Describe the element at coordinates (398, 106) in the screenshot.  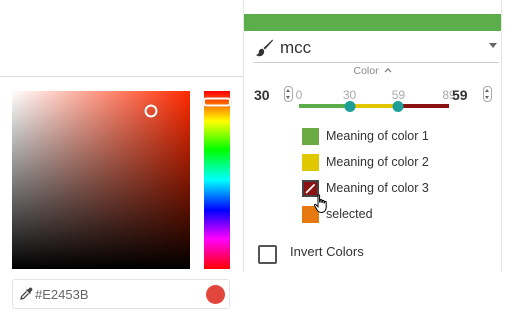
I see `range-max-handle` at that location.